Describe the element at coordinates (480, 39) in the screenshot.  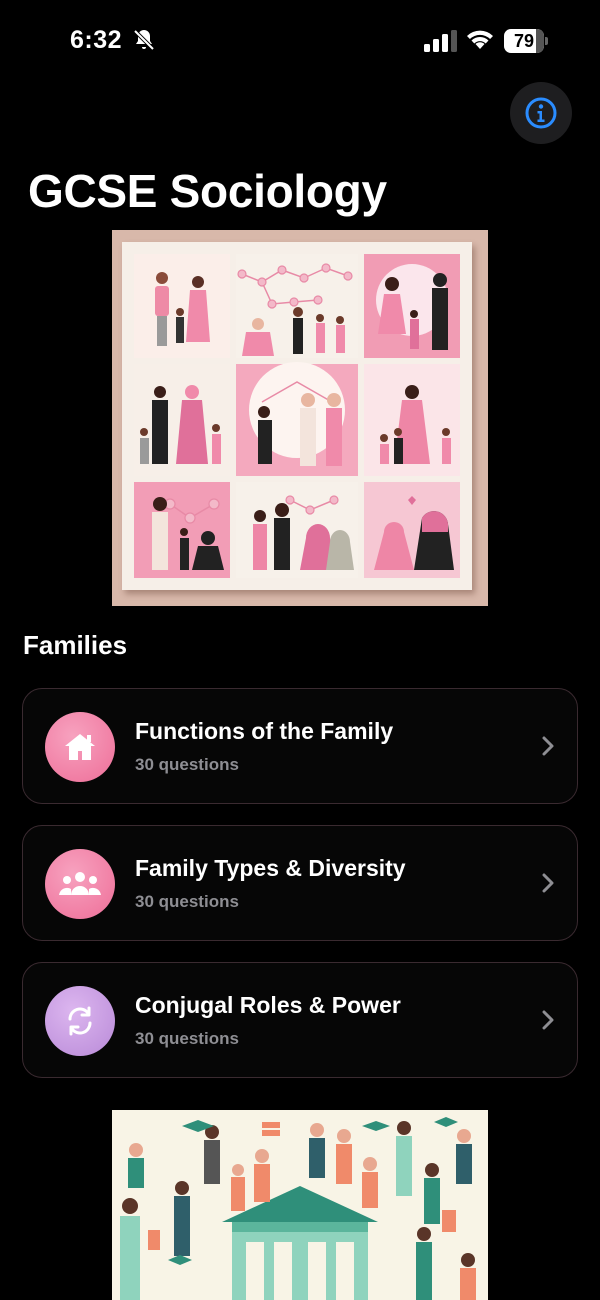
I see `wifi-icon` at that location.